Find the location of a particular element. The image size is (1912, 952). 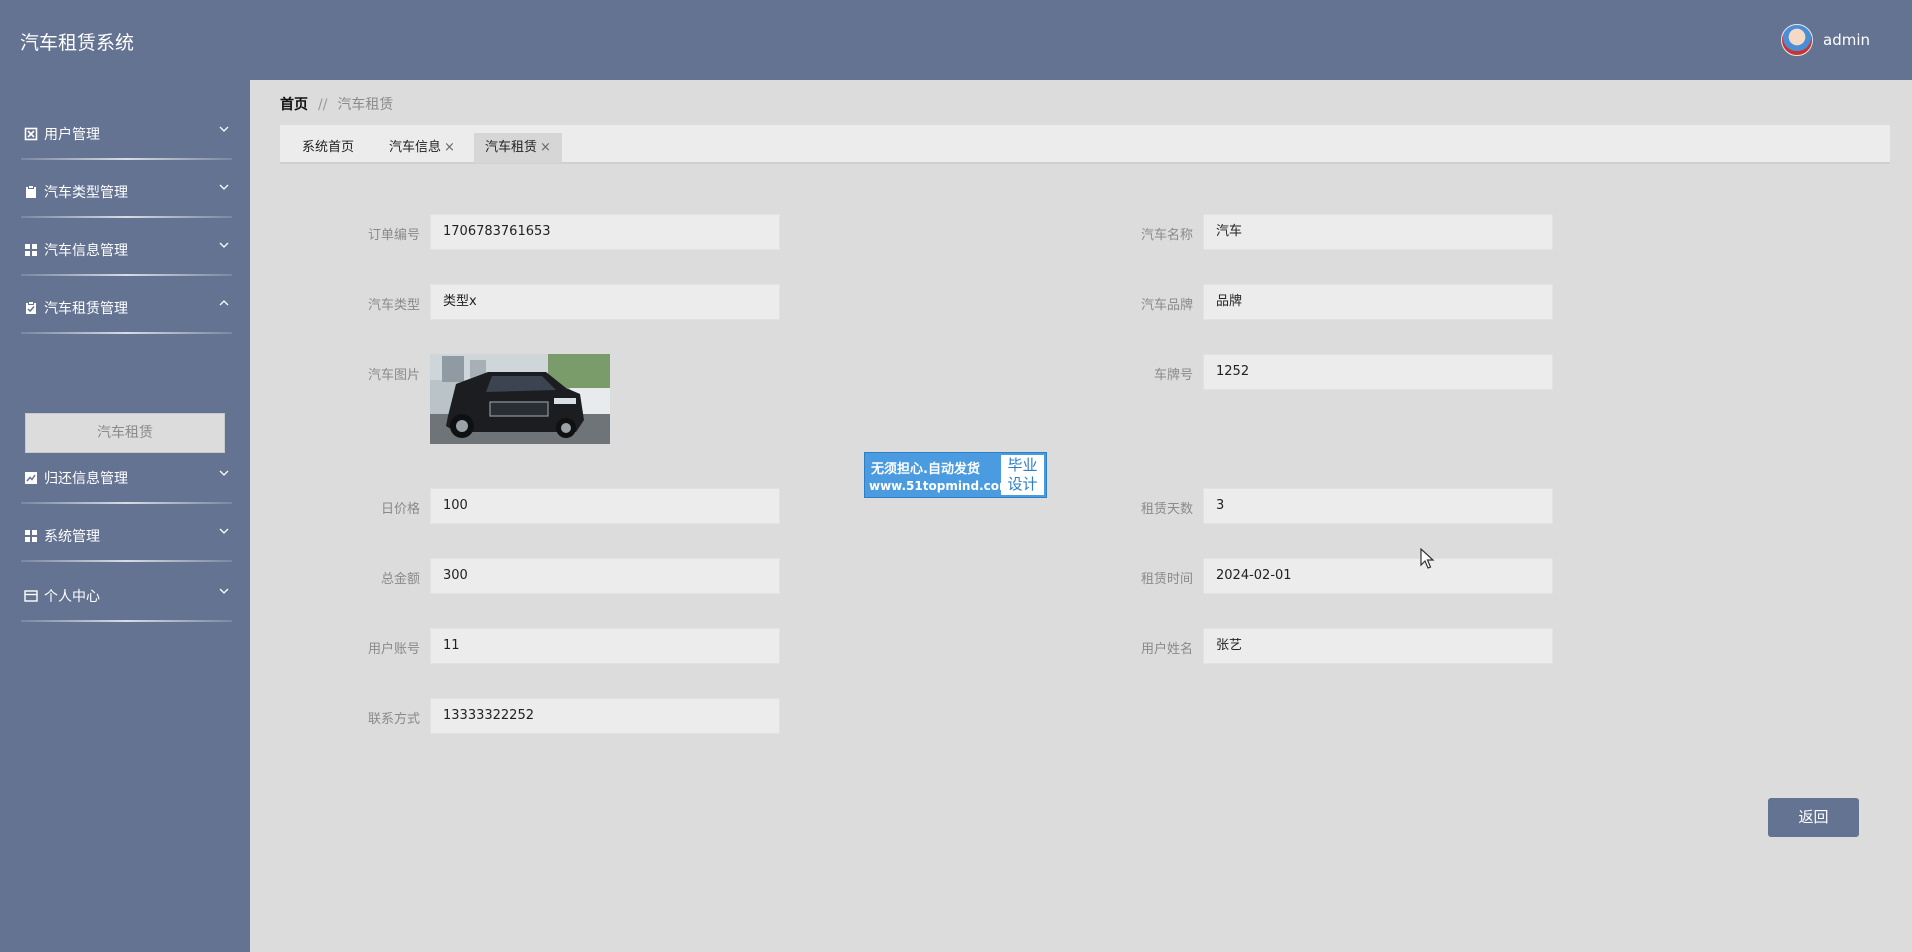

tab-label: 系统首页 is located at coordinates (328, 147).